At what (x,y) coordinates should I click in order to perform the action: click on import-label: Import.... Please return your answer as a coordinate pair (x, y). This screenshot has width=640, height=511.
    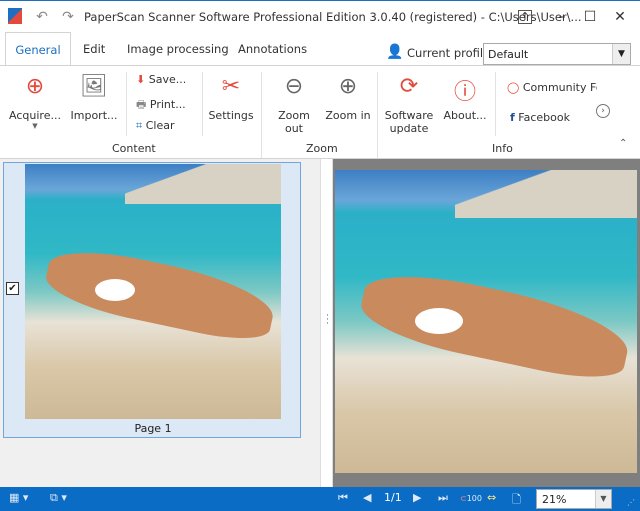
    Looking at the image, I should click on (94, 115).